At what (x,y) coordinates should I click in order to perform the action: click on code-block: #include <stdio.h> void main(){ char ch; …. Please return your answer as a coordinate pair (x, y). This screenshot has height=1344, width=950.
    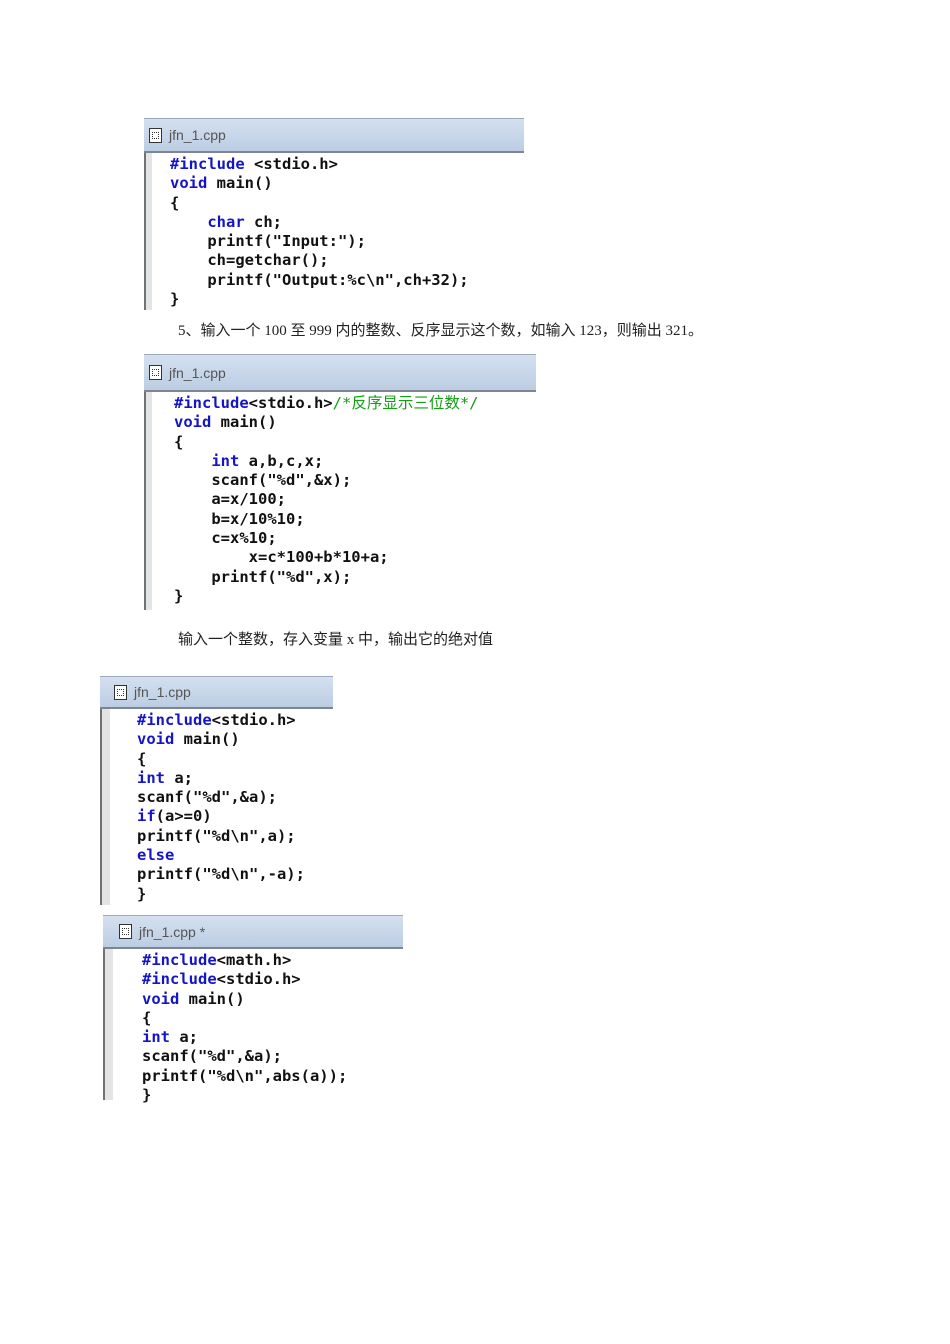
    Looking at the image, I should click on (319, 232).